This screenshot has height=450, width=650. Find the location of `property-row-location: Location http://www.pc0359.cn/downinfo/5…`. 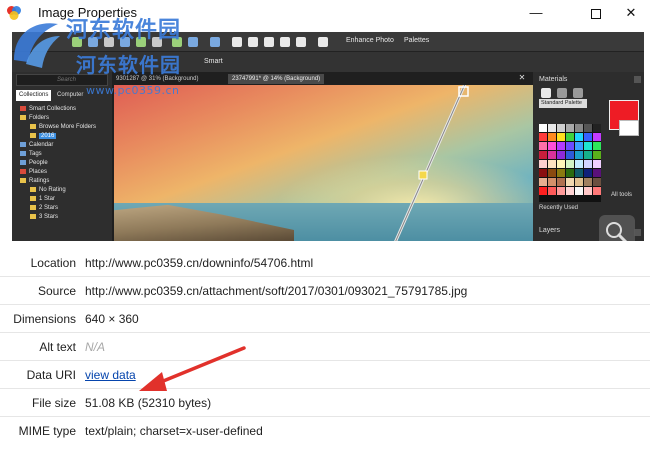

property-row-location: Location http://www.pc0359.cn/downinfo/5… is located at coordinates (325, 263).